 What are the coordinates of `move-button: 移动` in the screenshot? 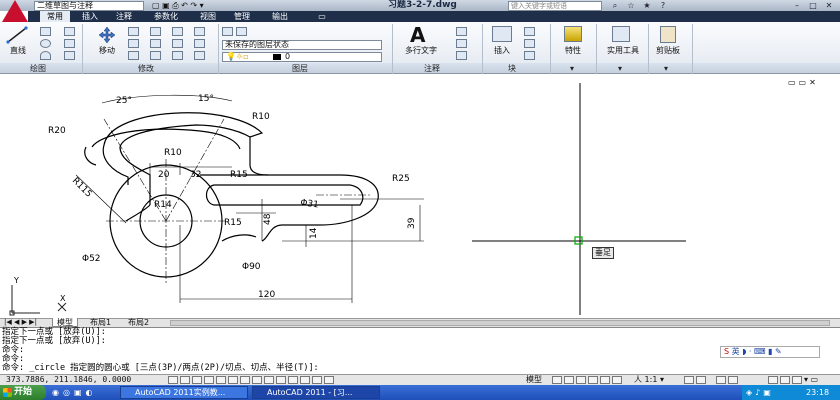 It's located at (107, 50).